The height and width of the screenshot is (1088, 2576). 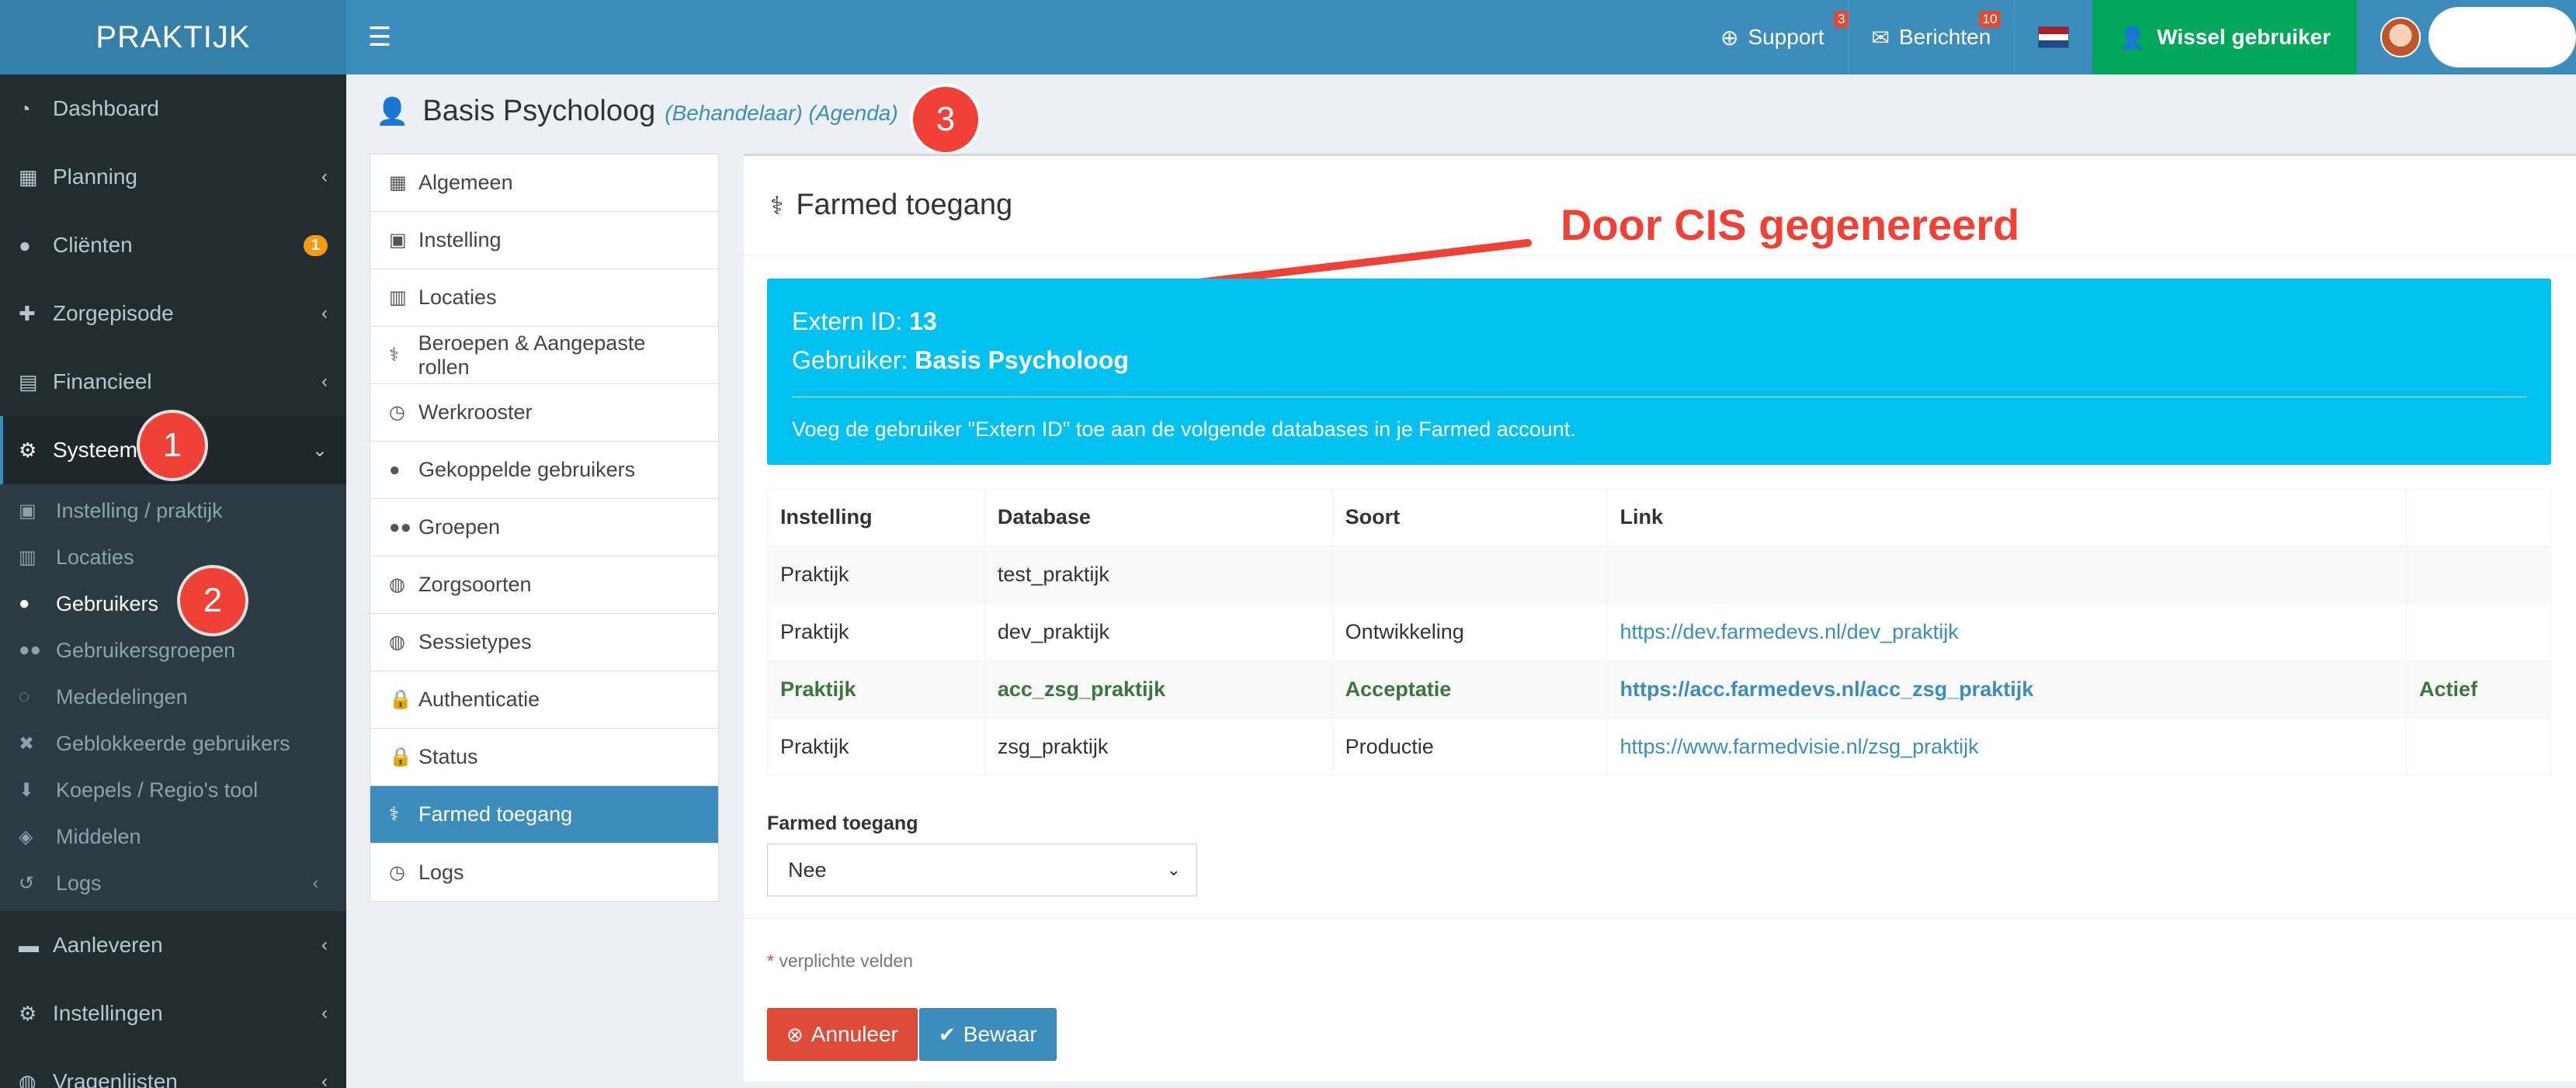 I want to click on step-marker-3: 3, so click(x=945, y=119).